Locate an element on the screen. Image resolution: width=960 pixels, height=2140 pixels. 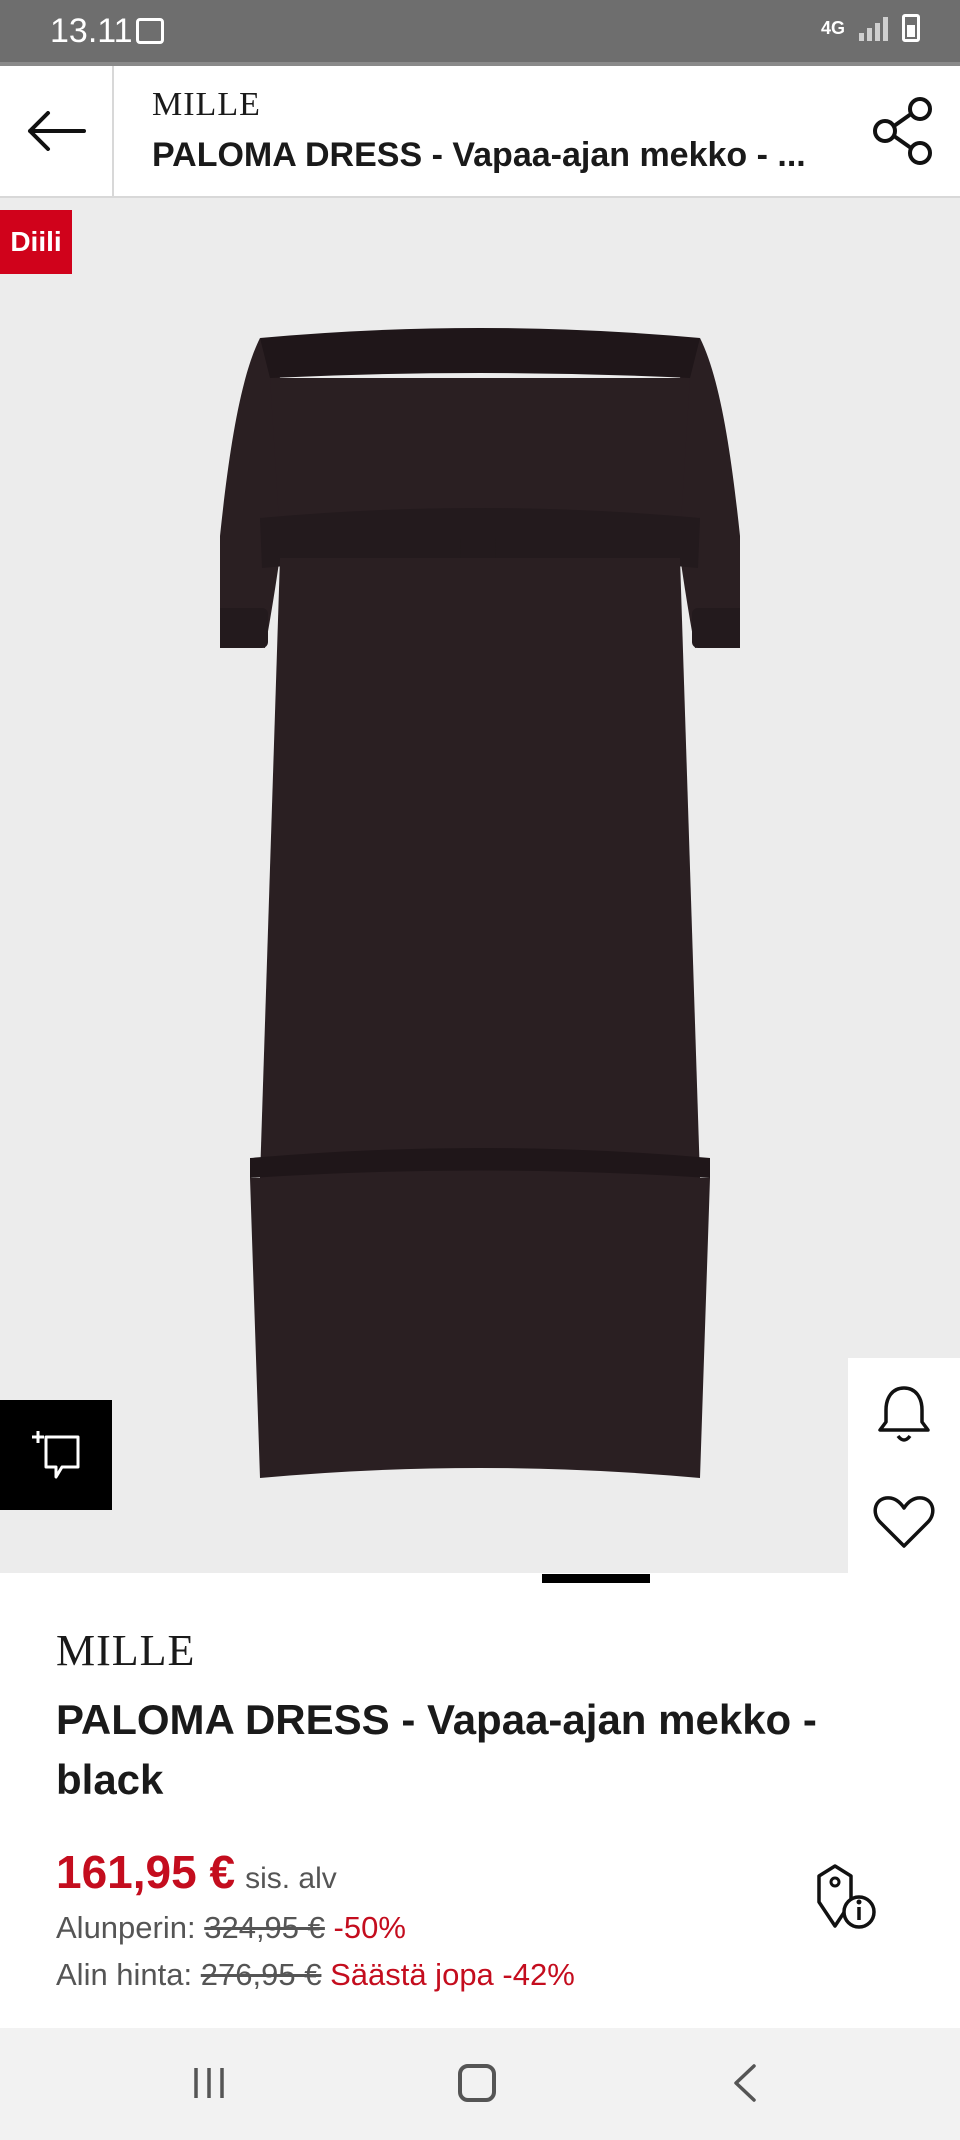
carousel-indicator is located at coordinates (596, 1578).